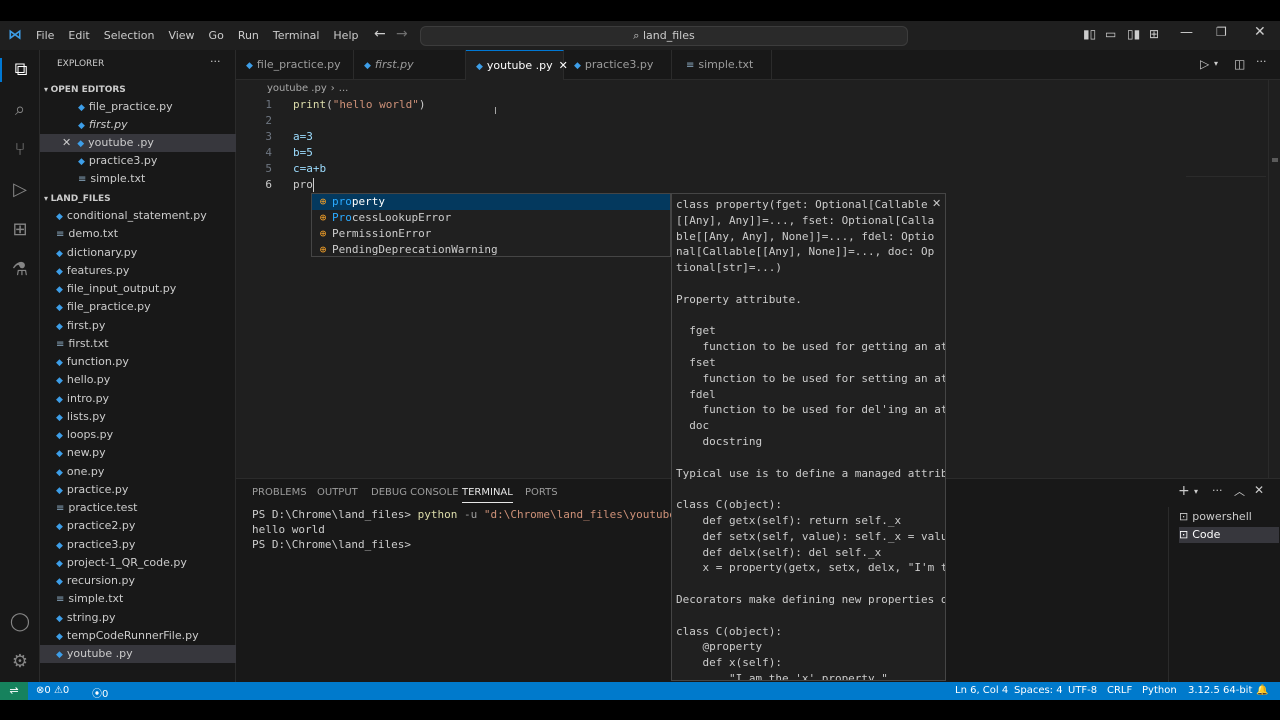  Describe the element at coordinates (138, 545) in the screenshot. I see `file-item: ◆ practice3.py` at that location.